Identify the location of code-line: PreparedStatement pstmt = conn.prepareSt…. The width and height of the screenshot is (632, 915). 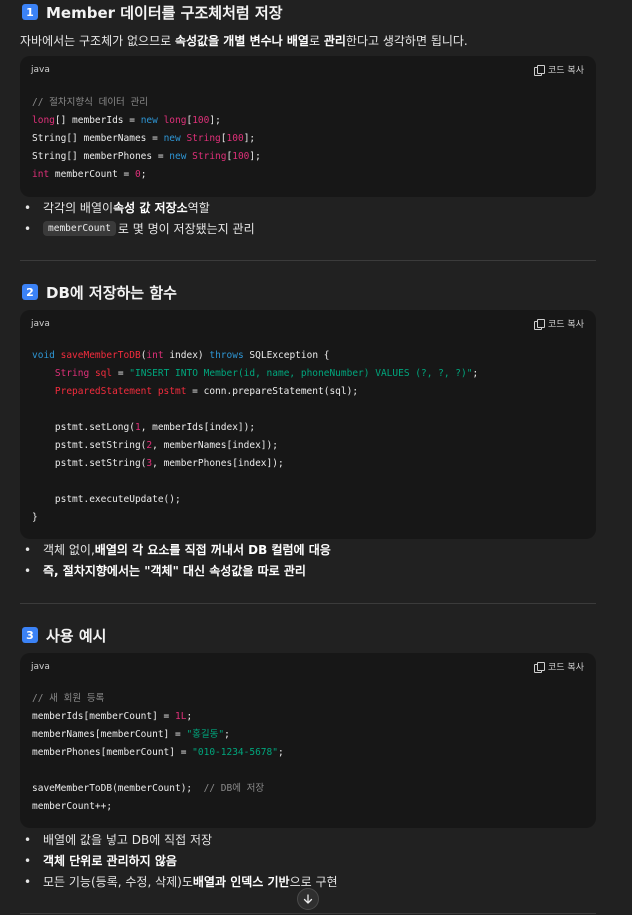
(255, 392).